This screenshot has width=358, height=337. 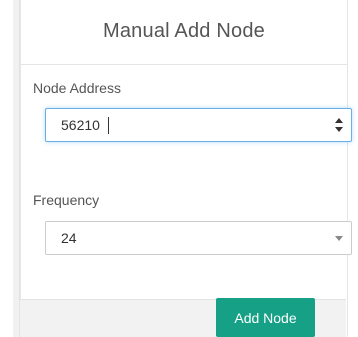 What do you see at coordinates (80, 125) in the screenshot?
I see `node-address-value: 56210` at bounding box center [80, 125].